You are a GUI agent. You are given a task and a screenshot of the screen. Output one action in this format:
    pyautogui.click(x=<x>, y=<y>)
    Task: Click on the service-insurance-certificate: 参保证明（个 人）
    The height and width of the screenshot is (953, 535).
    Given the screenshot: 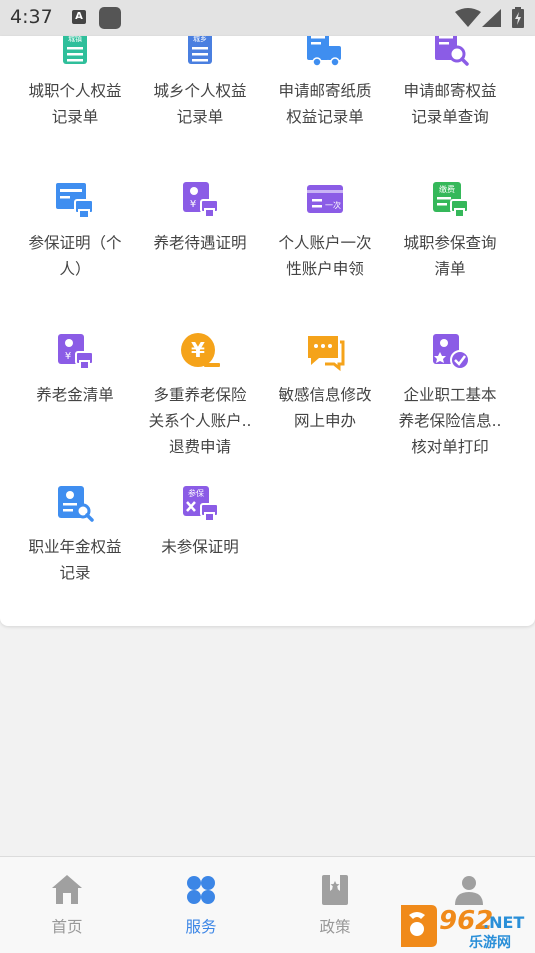 What is the action you would take?
    pyautogui.click(x=75, y=246)
    